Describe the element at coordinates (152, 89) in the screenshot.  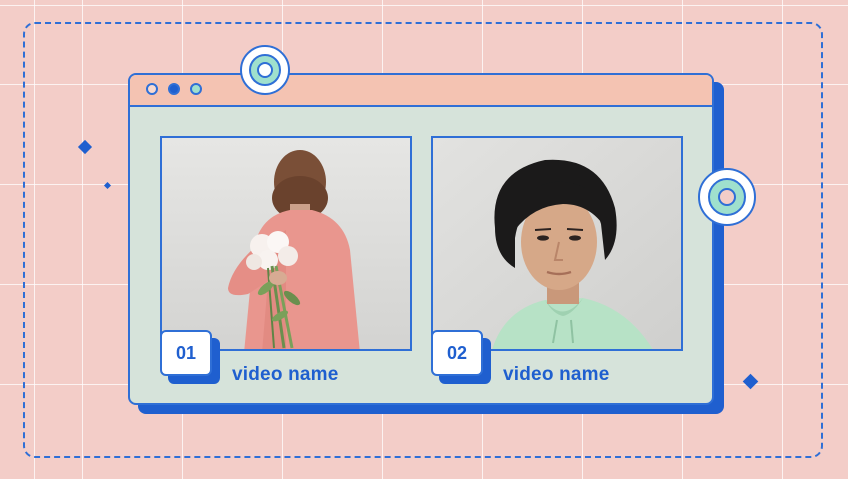
I see `circle-outline-icon` at that location.